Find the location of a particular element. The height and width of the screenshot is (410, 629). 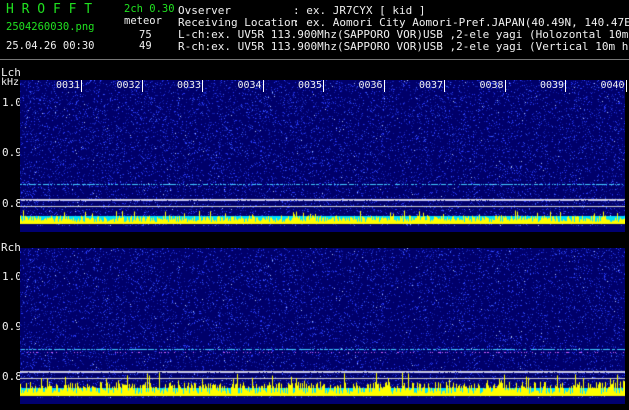

time-tick-0040: 0040 is located at coordinates (612, 85).